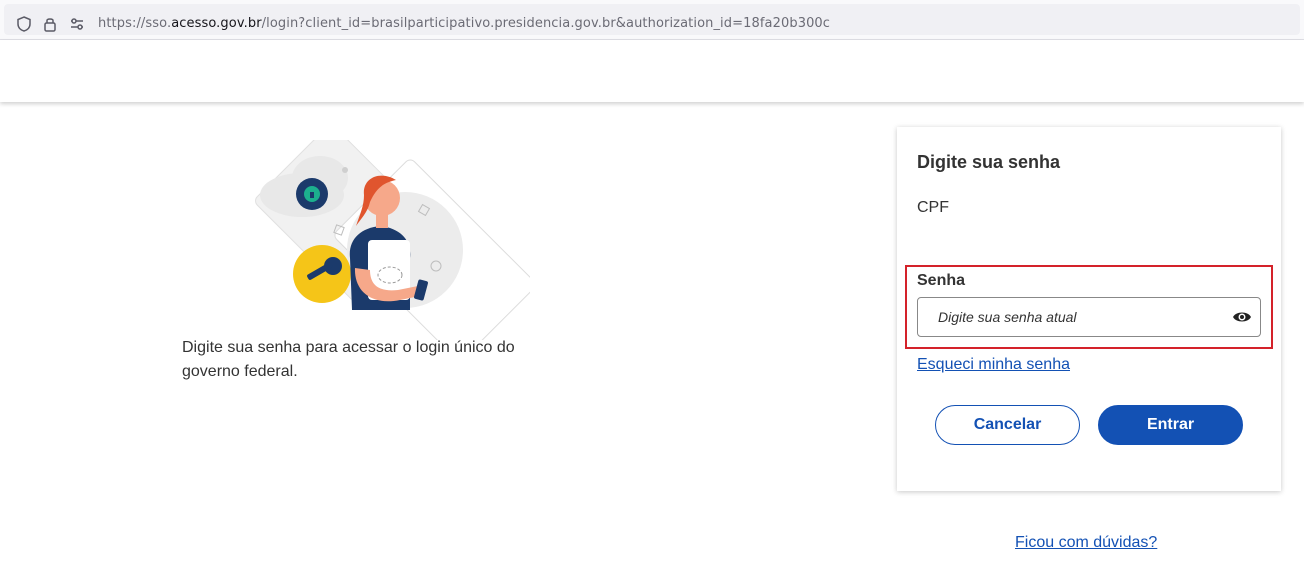  I want to click on password-label: Senha, so click(941, 280).